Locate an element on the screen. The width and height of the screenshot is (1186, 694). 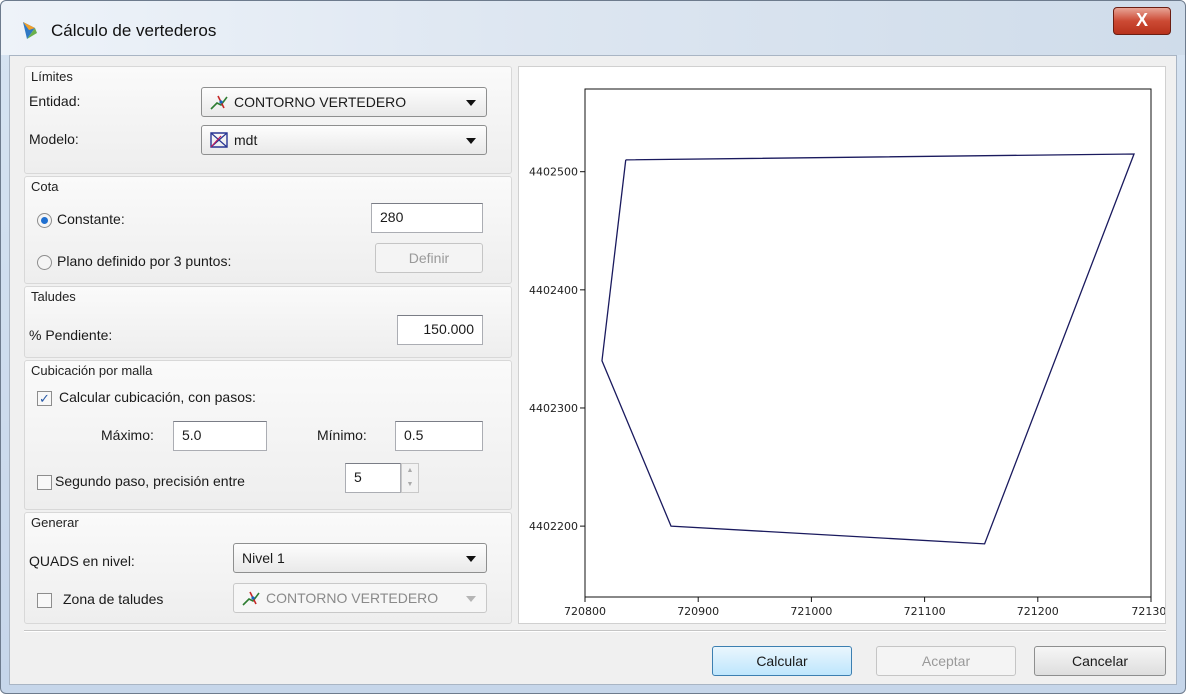
zona-taludes-checkbox is located at coordinates (44, 600).